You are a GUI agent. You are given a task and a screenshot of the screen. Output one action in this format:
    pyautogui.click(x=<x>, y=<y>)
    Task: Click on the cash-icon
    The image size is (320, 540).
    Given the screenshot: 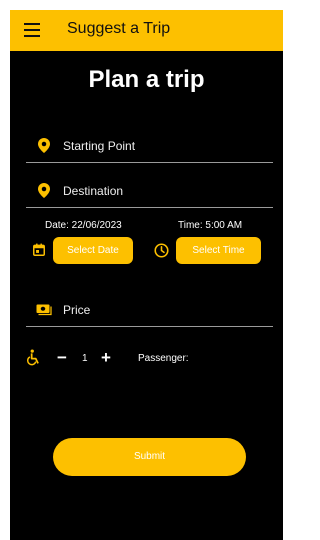 What is the action you would take?
    pyautogui.click(x=44, y=310)
    